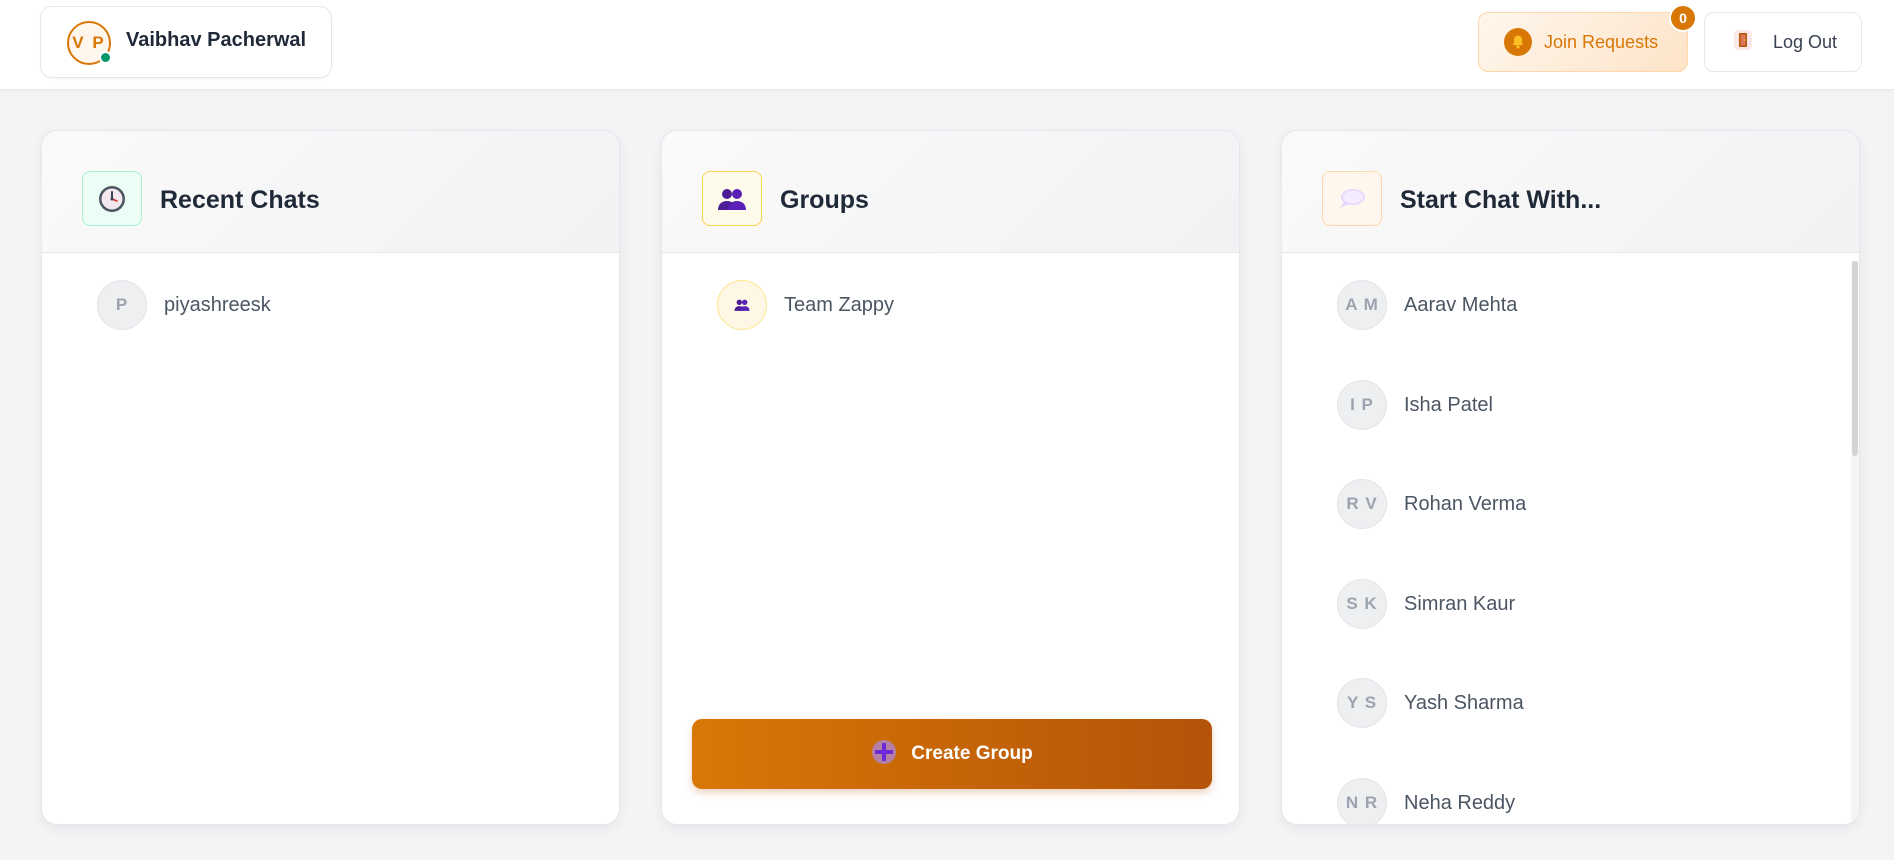 The image size is (1894, 860). I want to click on user-name: Vaibhav Pacherwal, so click(216, 40).